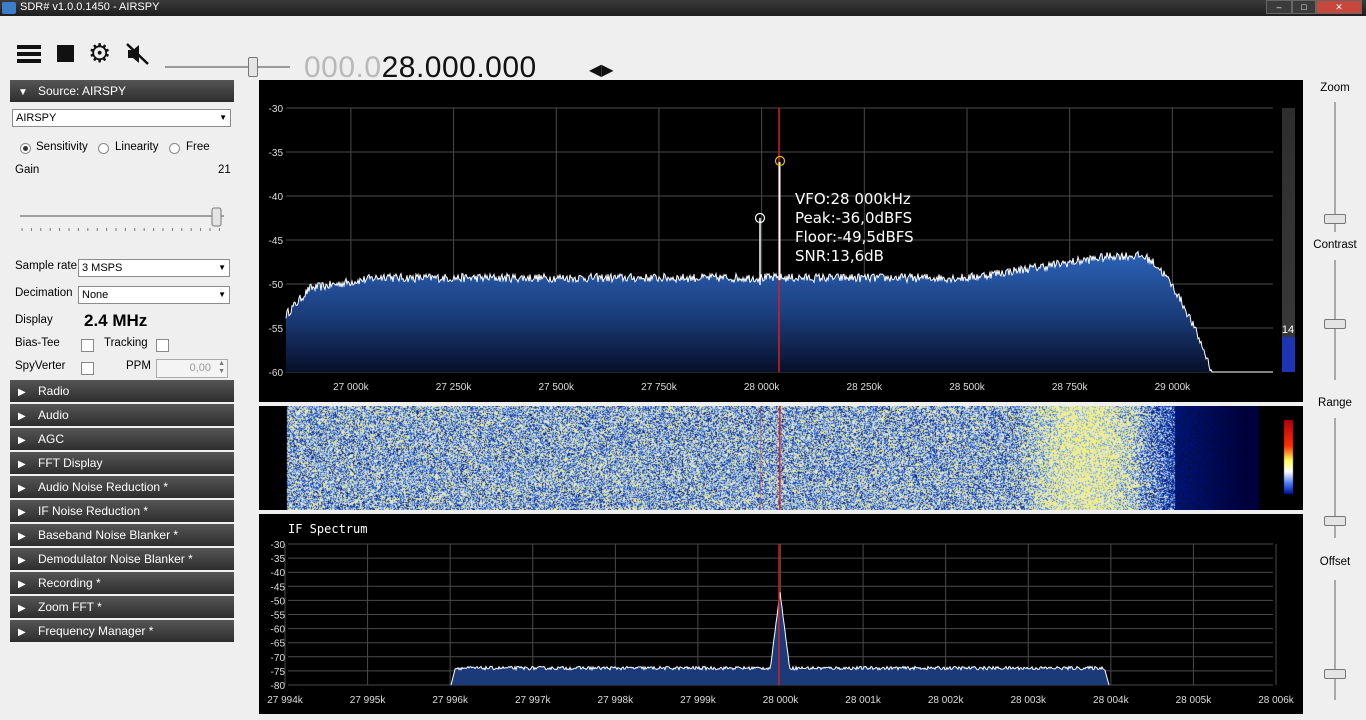 This screenshot has width=1366, height=720. I want to click on volume-slider-thumb, so click(253, 67).